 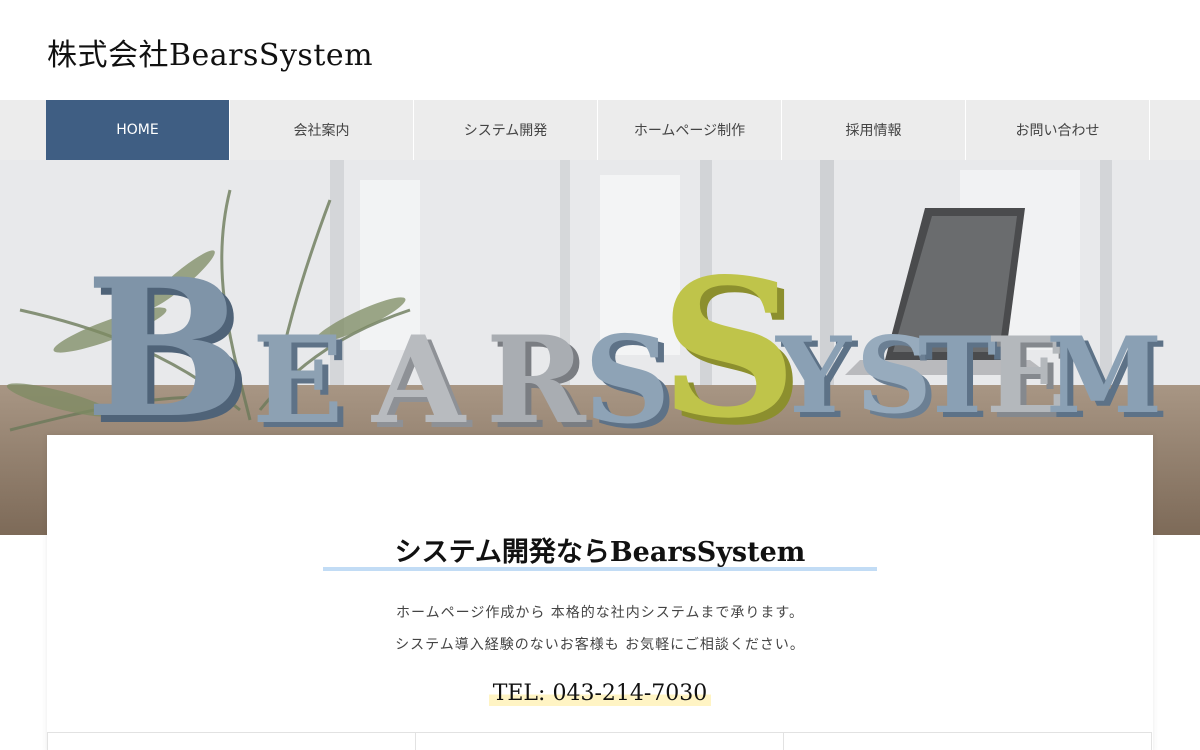 I want to click on title-underline, so click(x=600, y=569).